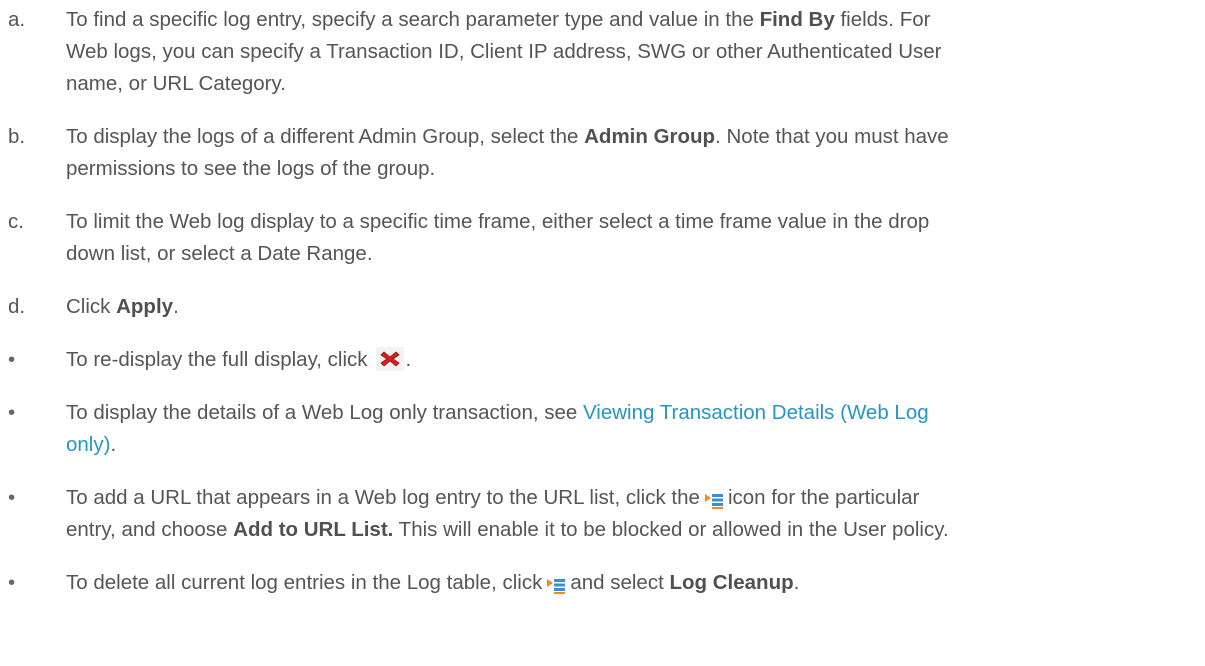 This screenshot has height=666, width=1205. Describe the element at coordinates (145, 306) in the screenshot. I see `apply-label: Apply` at that location.